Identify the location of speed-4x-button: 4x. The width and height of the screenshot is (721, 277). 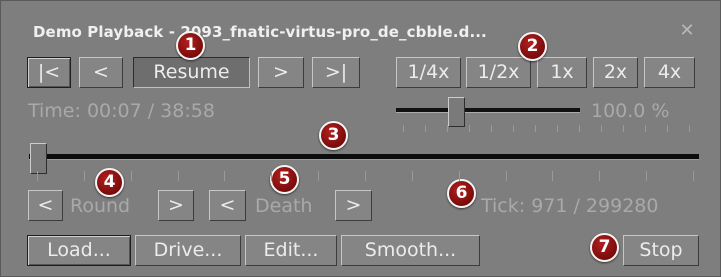
(669, 72).